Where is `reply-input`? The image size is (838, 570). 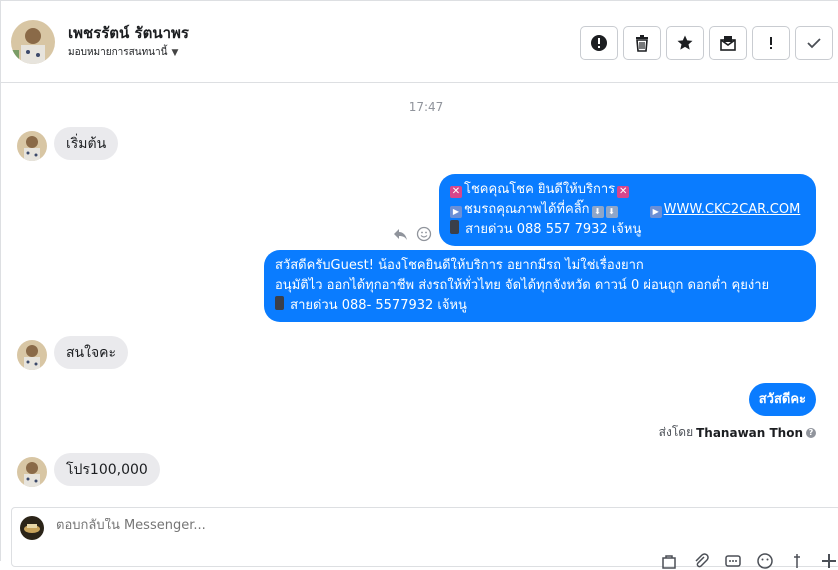 reply-input is located at coordinates (356, 525).